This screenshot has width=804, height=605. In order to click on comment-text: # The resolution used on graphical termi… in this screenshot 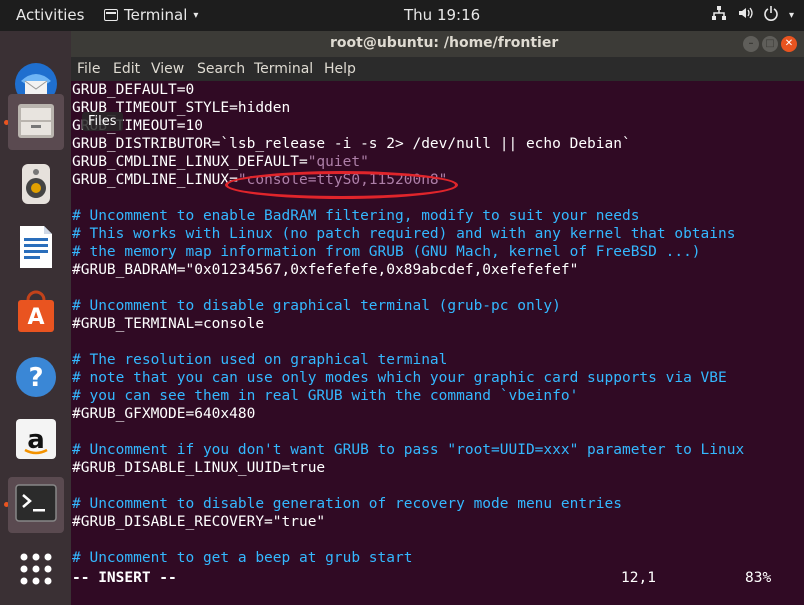, I will do `click(260, 360)`.